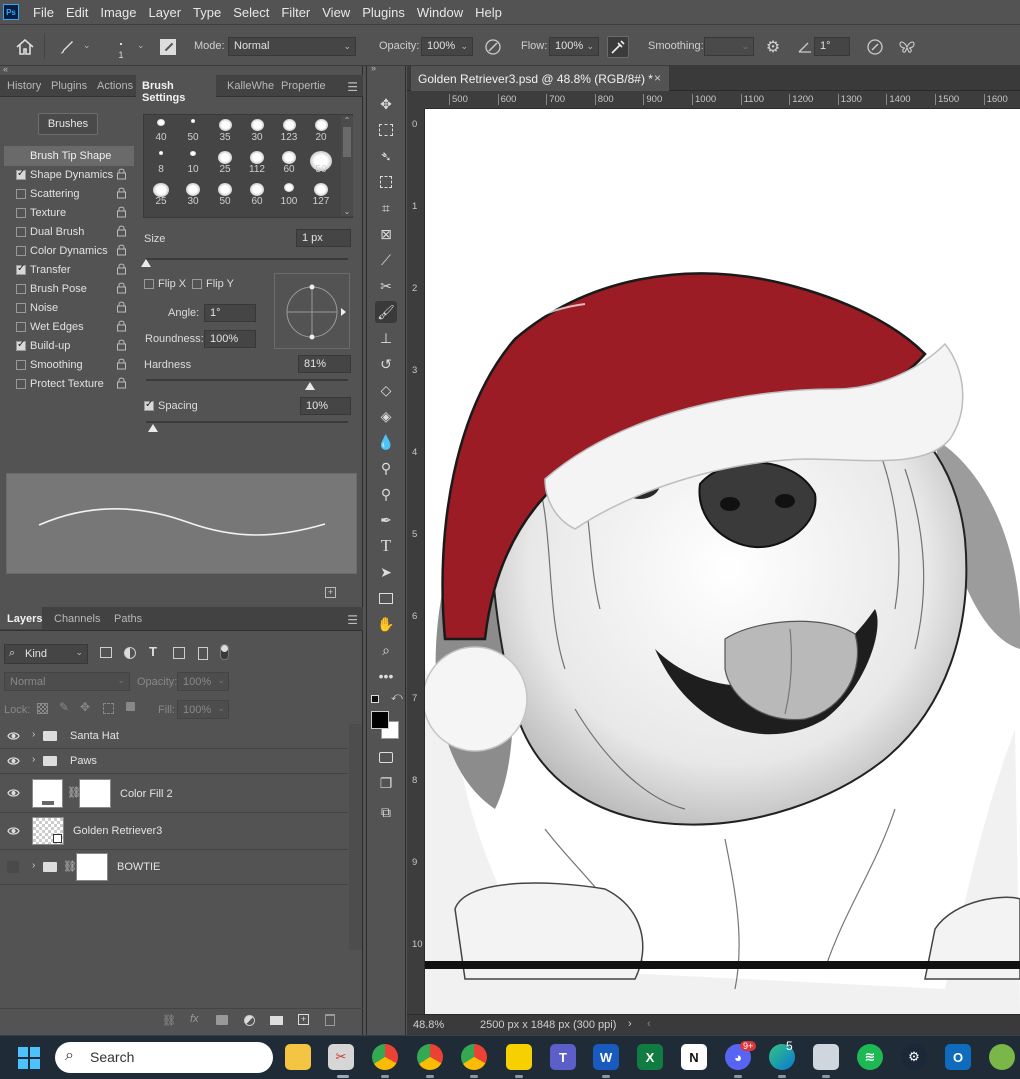  Describe the element at coordinates (168, 47) in the screenshot. I see `brush-settings-toggle-icon` at that location.